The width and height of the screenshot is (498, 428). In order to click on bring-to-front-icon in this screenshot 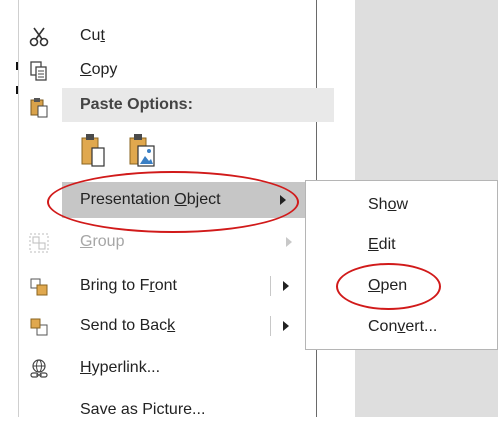, I will do `click(39, 287)`.